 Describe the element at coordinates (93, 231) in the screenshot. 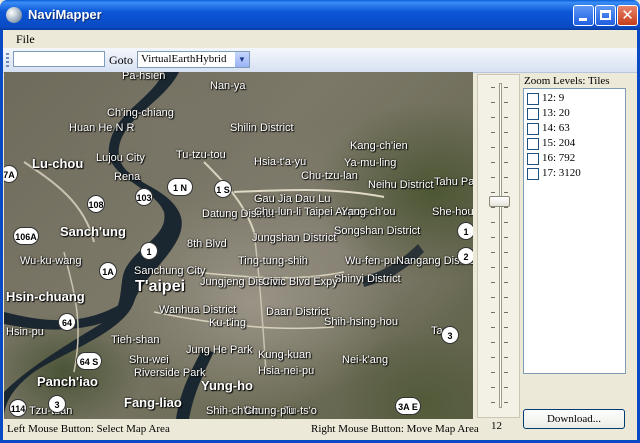

I see `map-label: Sanch'ung` at that location.